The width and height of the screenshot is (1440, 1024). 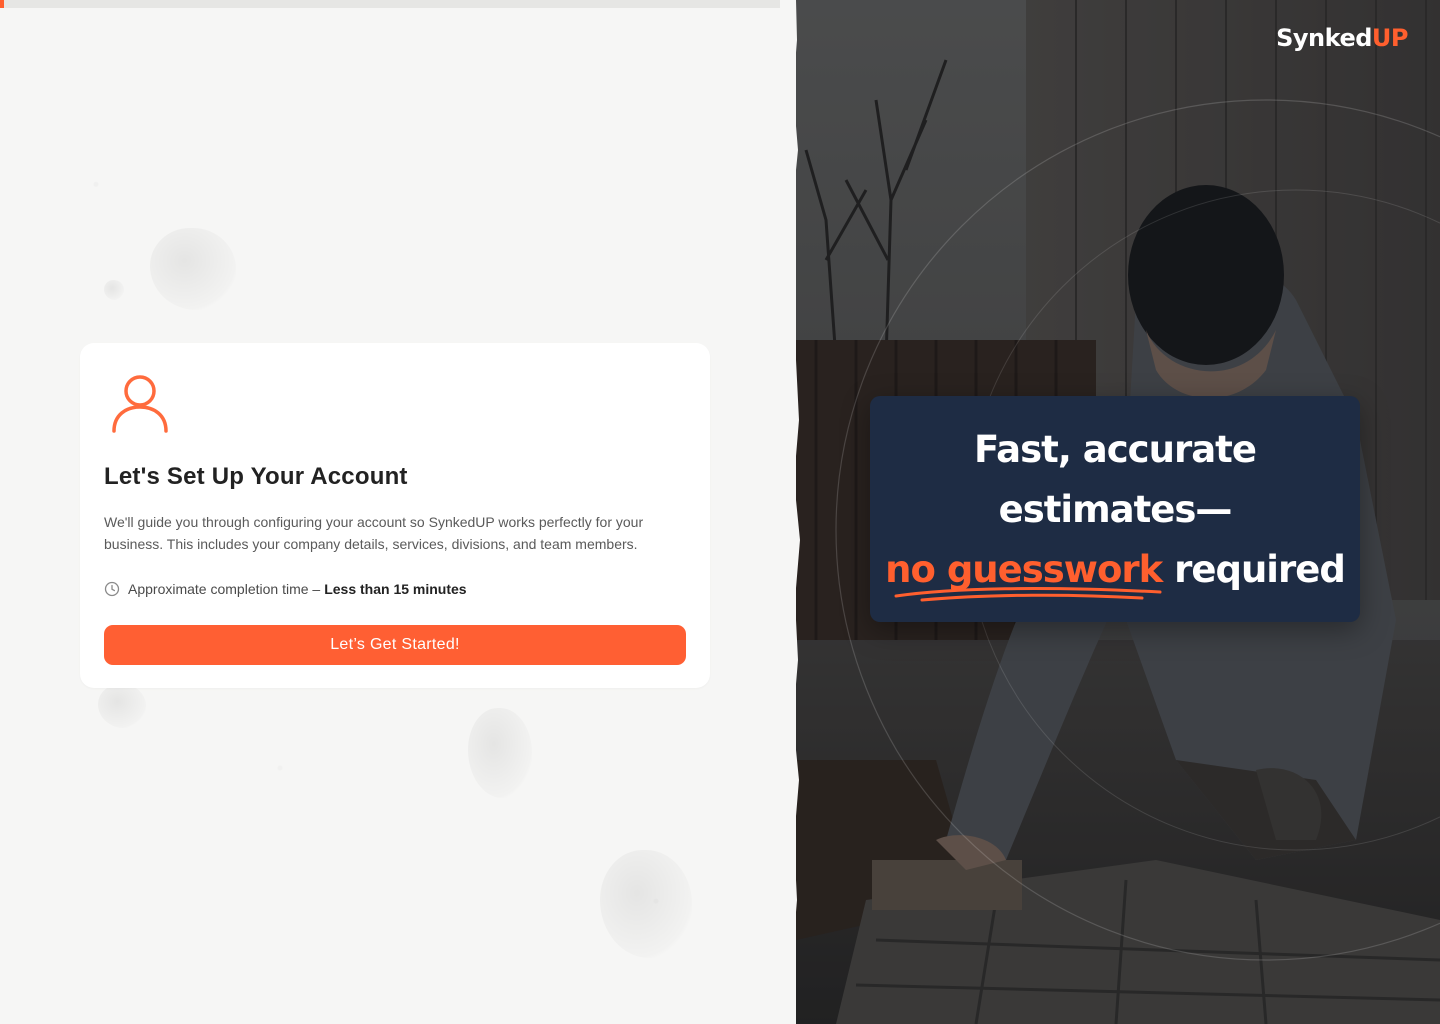 I want to click on clock-icon, so click(x=112, y=589).